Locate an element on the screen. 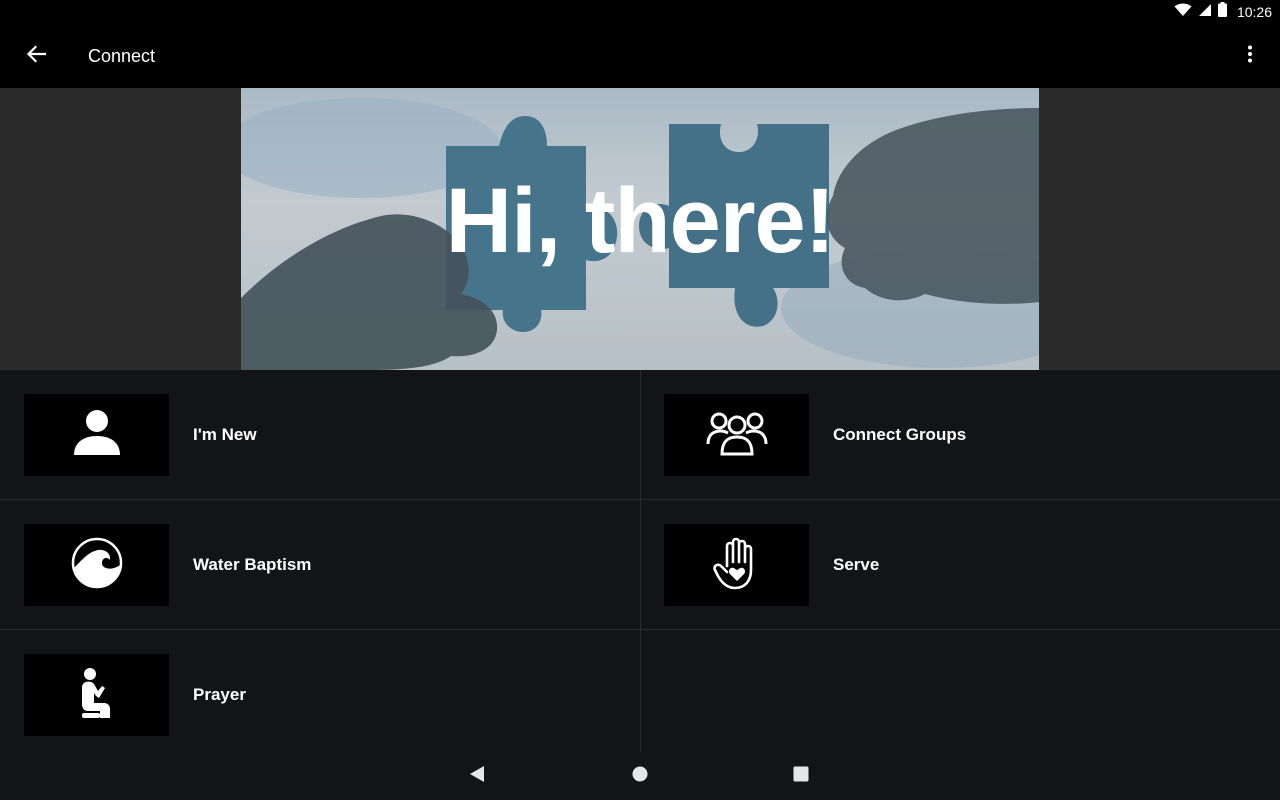 The height and width of the screenshot is (800, 1280). tile-label: Water Baptism is located at coordinates (252, 564).